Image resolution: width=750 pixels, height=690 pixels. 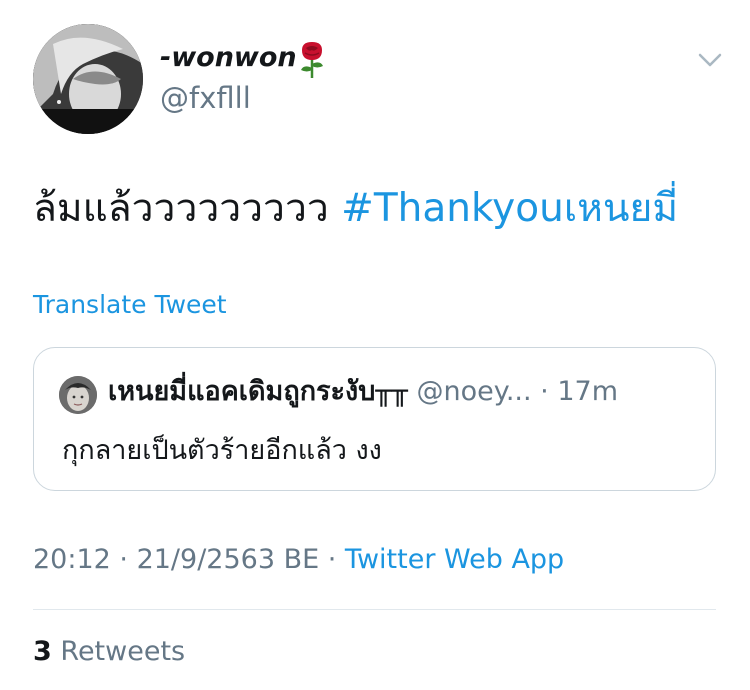 What do you see at coordinates (509, 208) in the screenshot?
I see `hashtag-link: #Thankyouเหนยมี่` at bounding box center [509, 208].